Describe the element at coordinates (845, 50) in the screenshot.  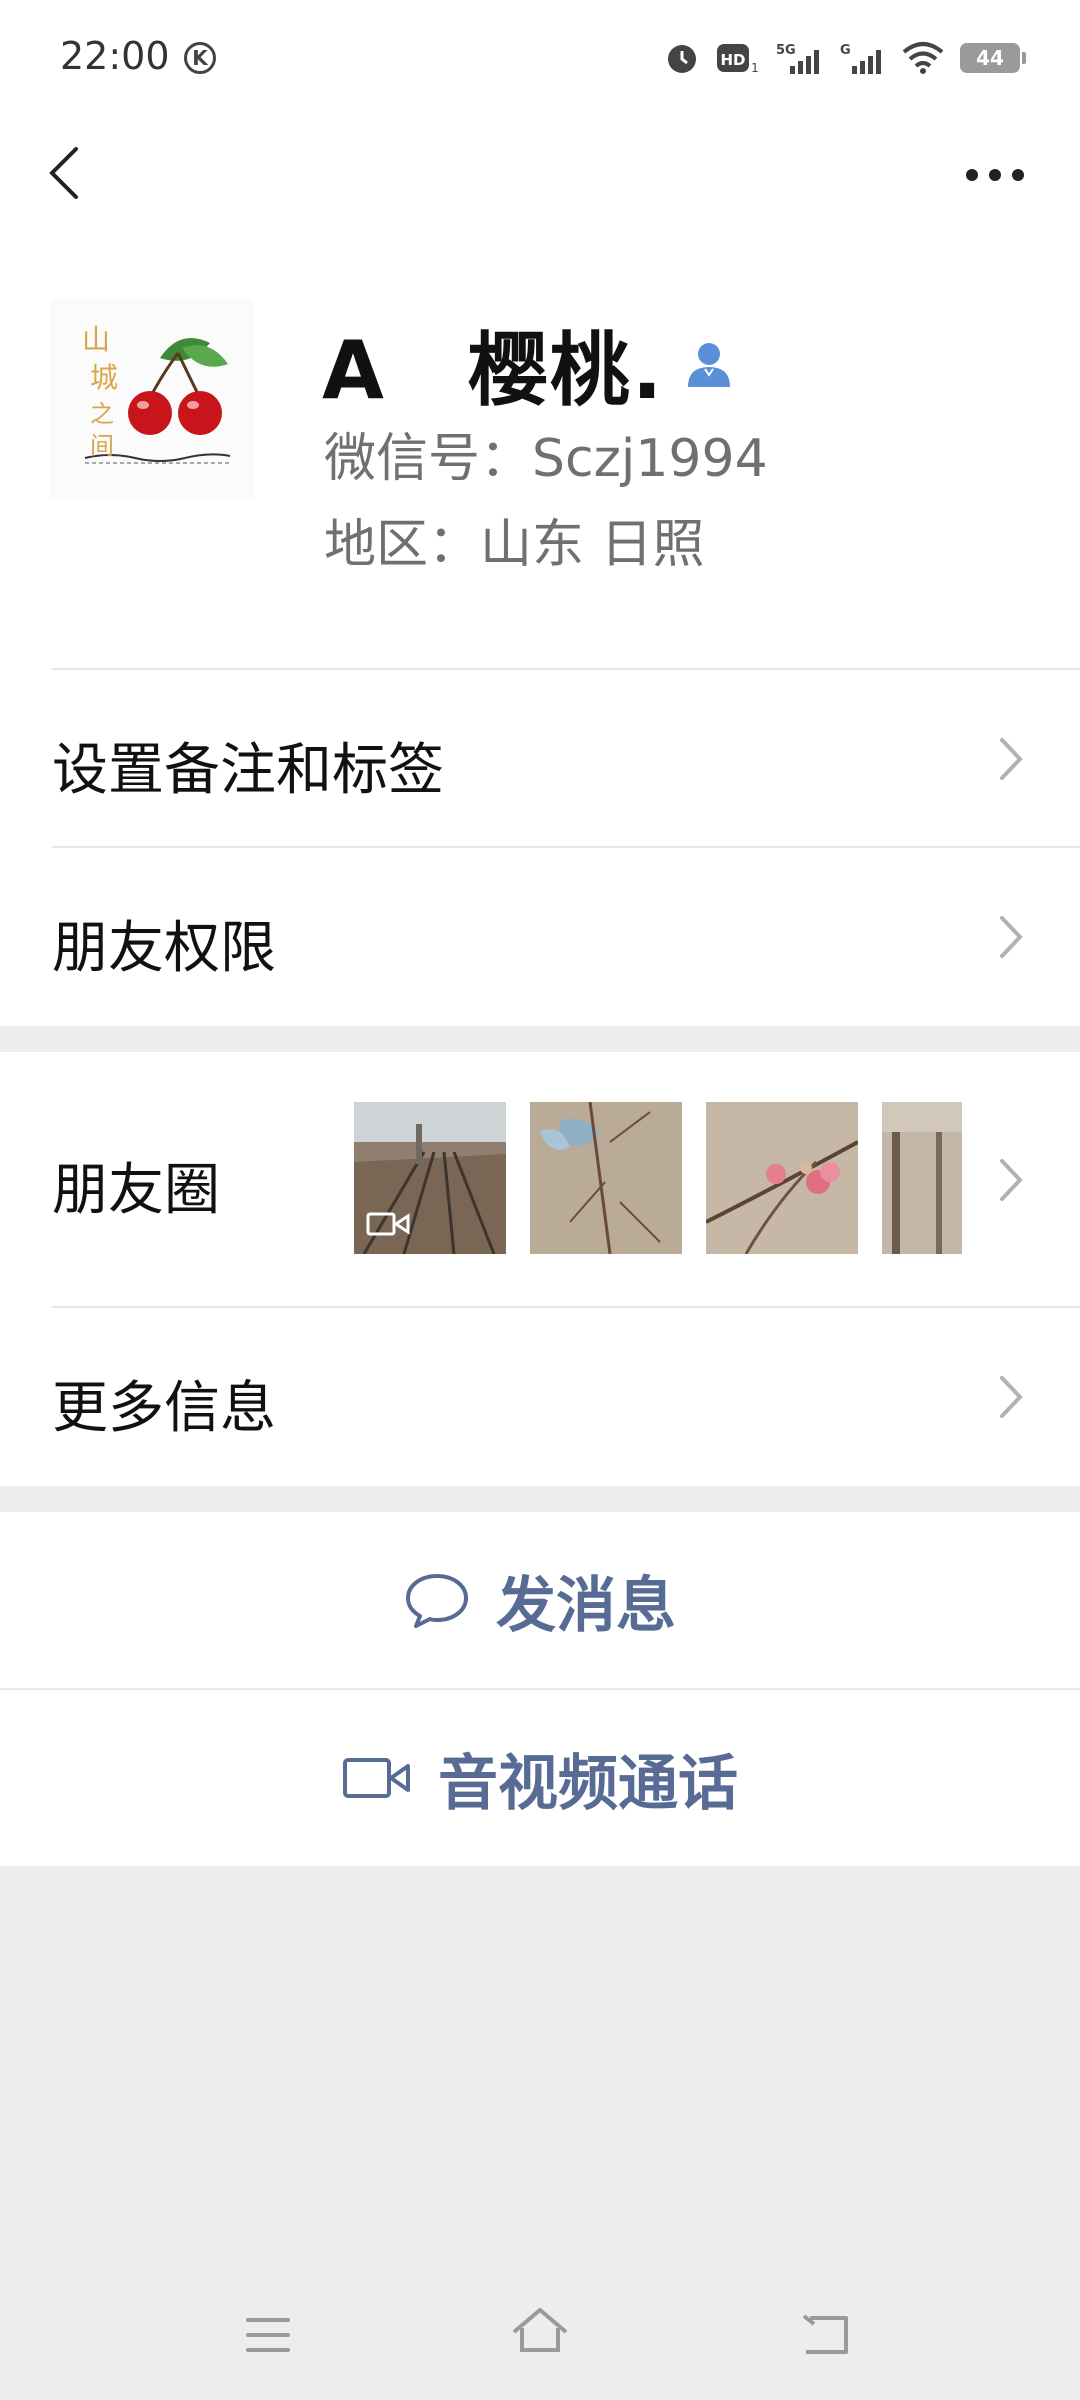
I see `svg-text: G` at that location.